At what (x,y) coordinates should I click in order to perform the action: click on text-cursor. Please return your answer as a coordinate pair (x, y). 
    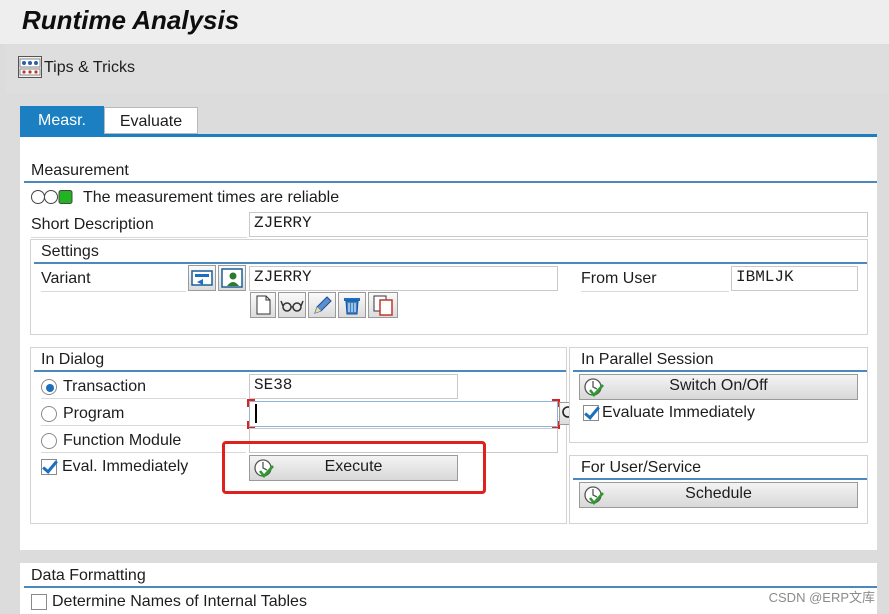
    Looking at the image, I should click on (256, 413).